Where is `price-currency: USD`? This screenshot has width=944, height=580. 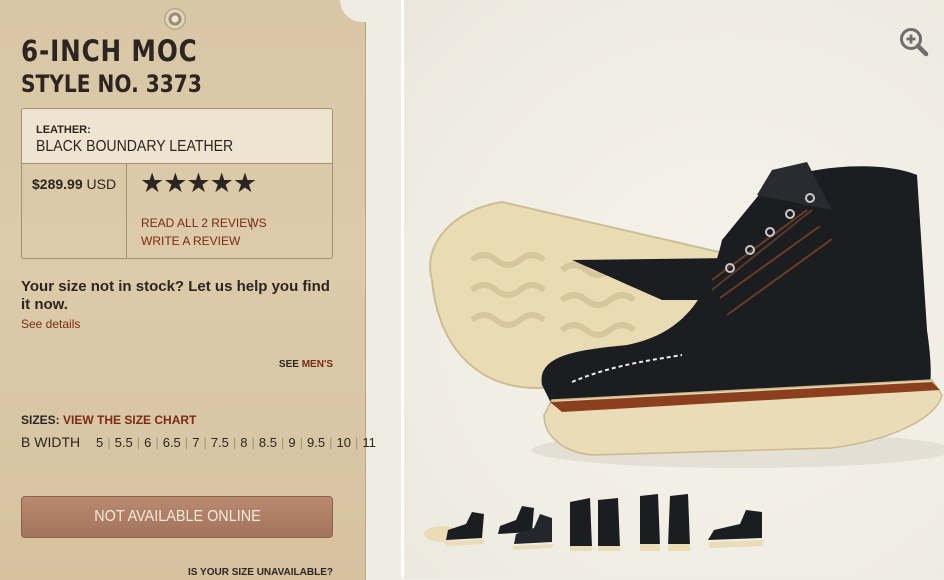 price-currency: USD is located at coordinates (101, 184).